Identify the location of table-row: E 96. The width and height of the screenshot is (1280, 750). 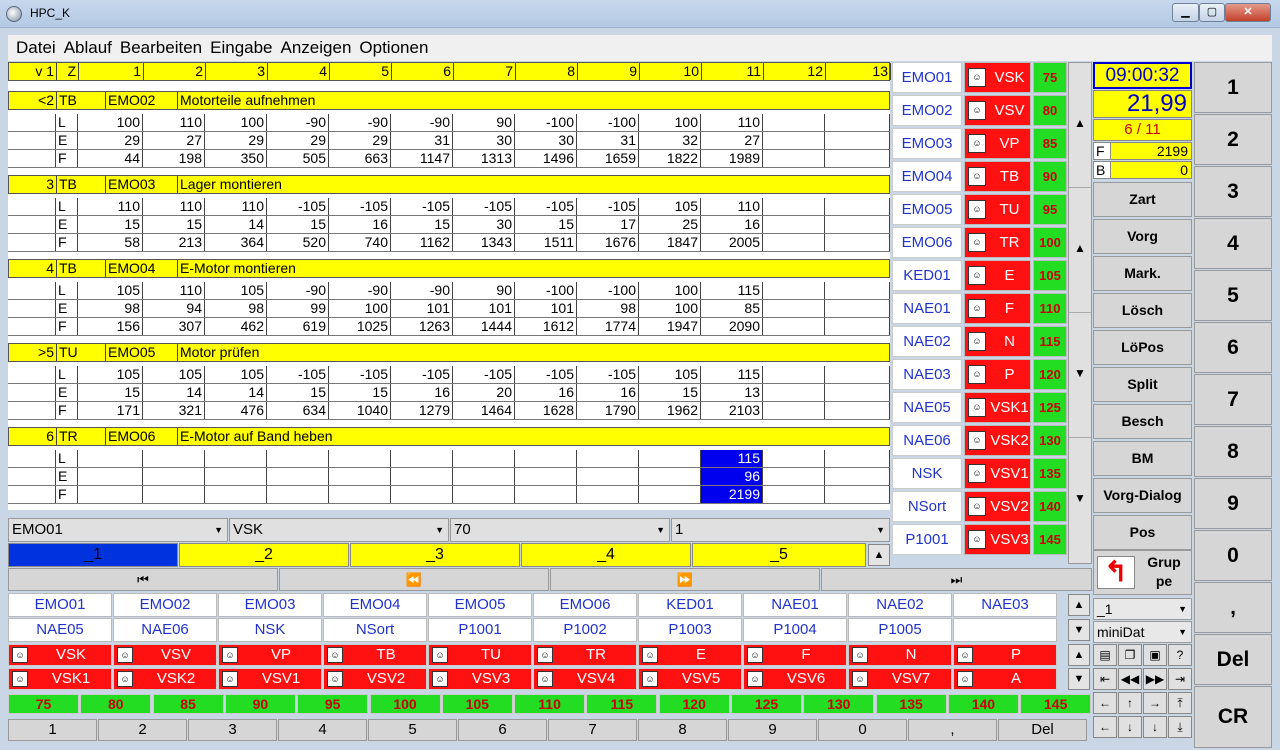
(449, 477).